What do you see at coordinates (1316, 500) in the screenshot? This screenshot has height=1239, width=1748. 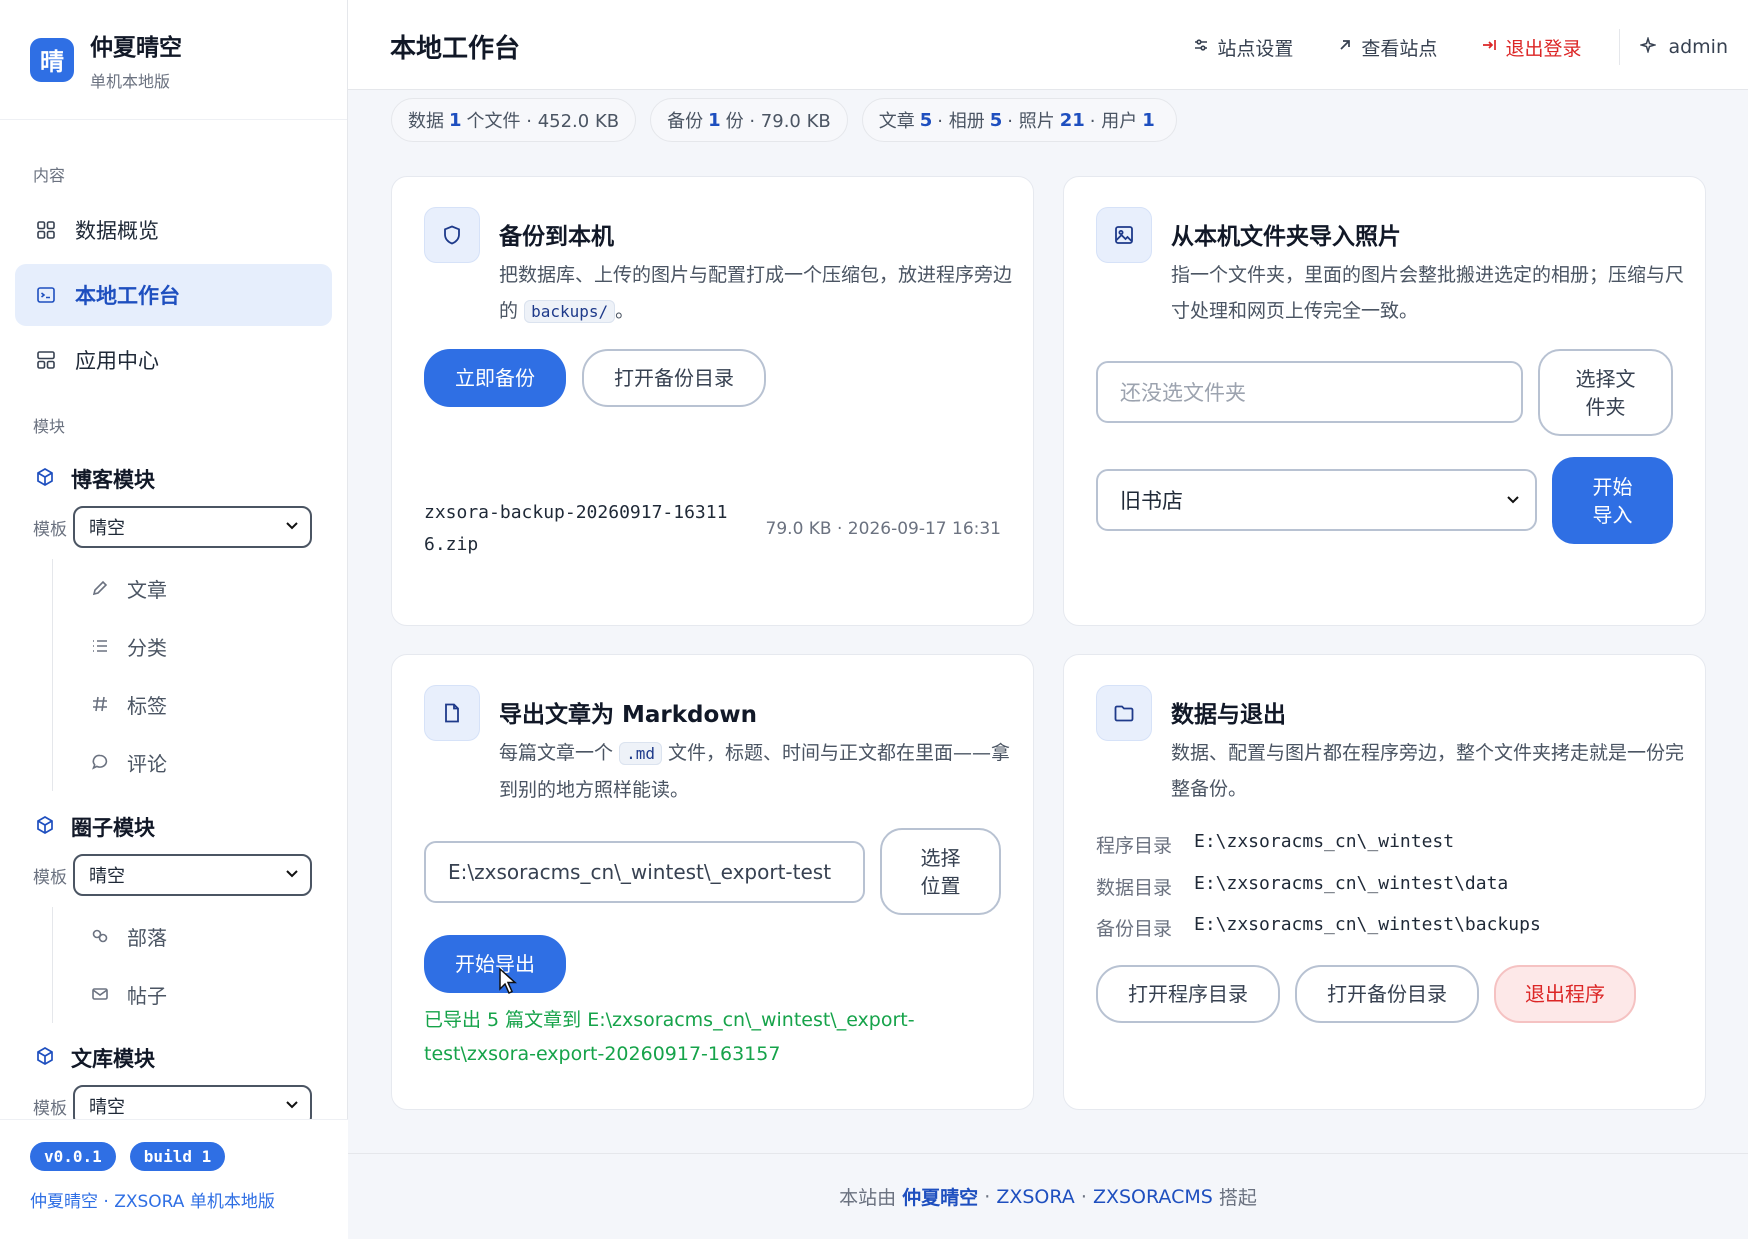 I see `album-select: 旧书店` at bounding box center [1316, 500].